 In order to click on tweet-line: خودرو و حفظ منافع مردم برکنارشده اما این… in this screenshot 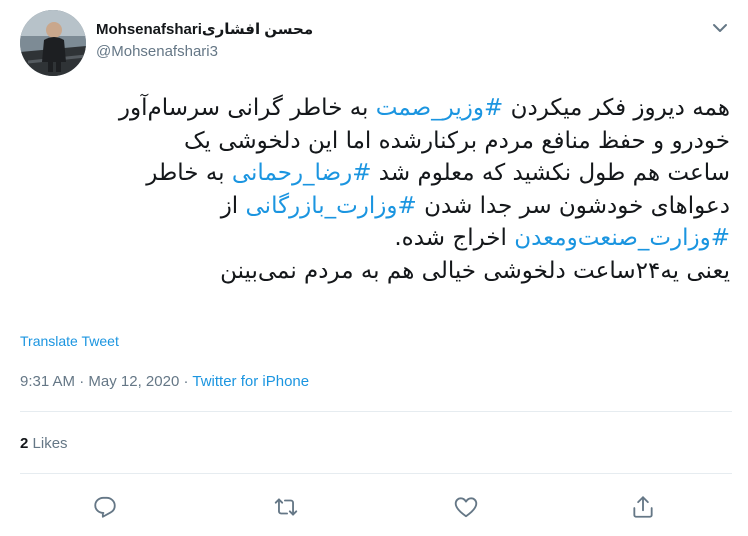, I will do `click(374, 141)`.